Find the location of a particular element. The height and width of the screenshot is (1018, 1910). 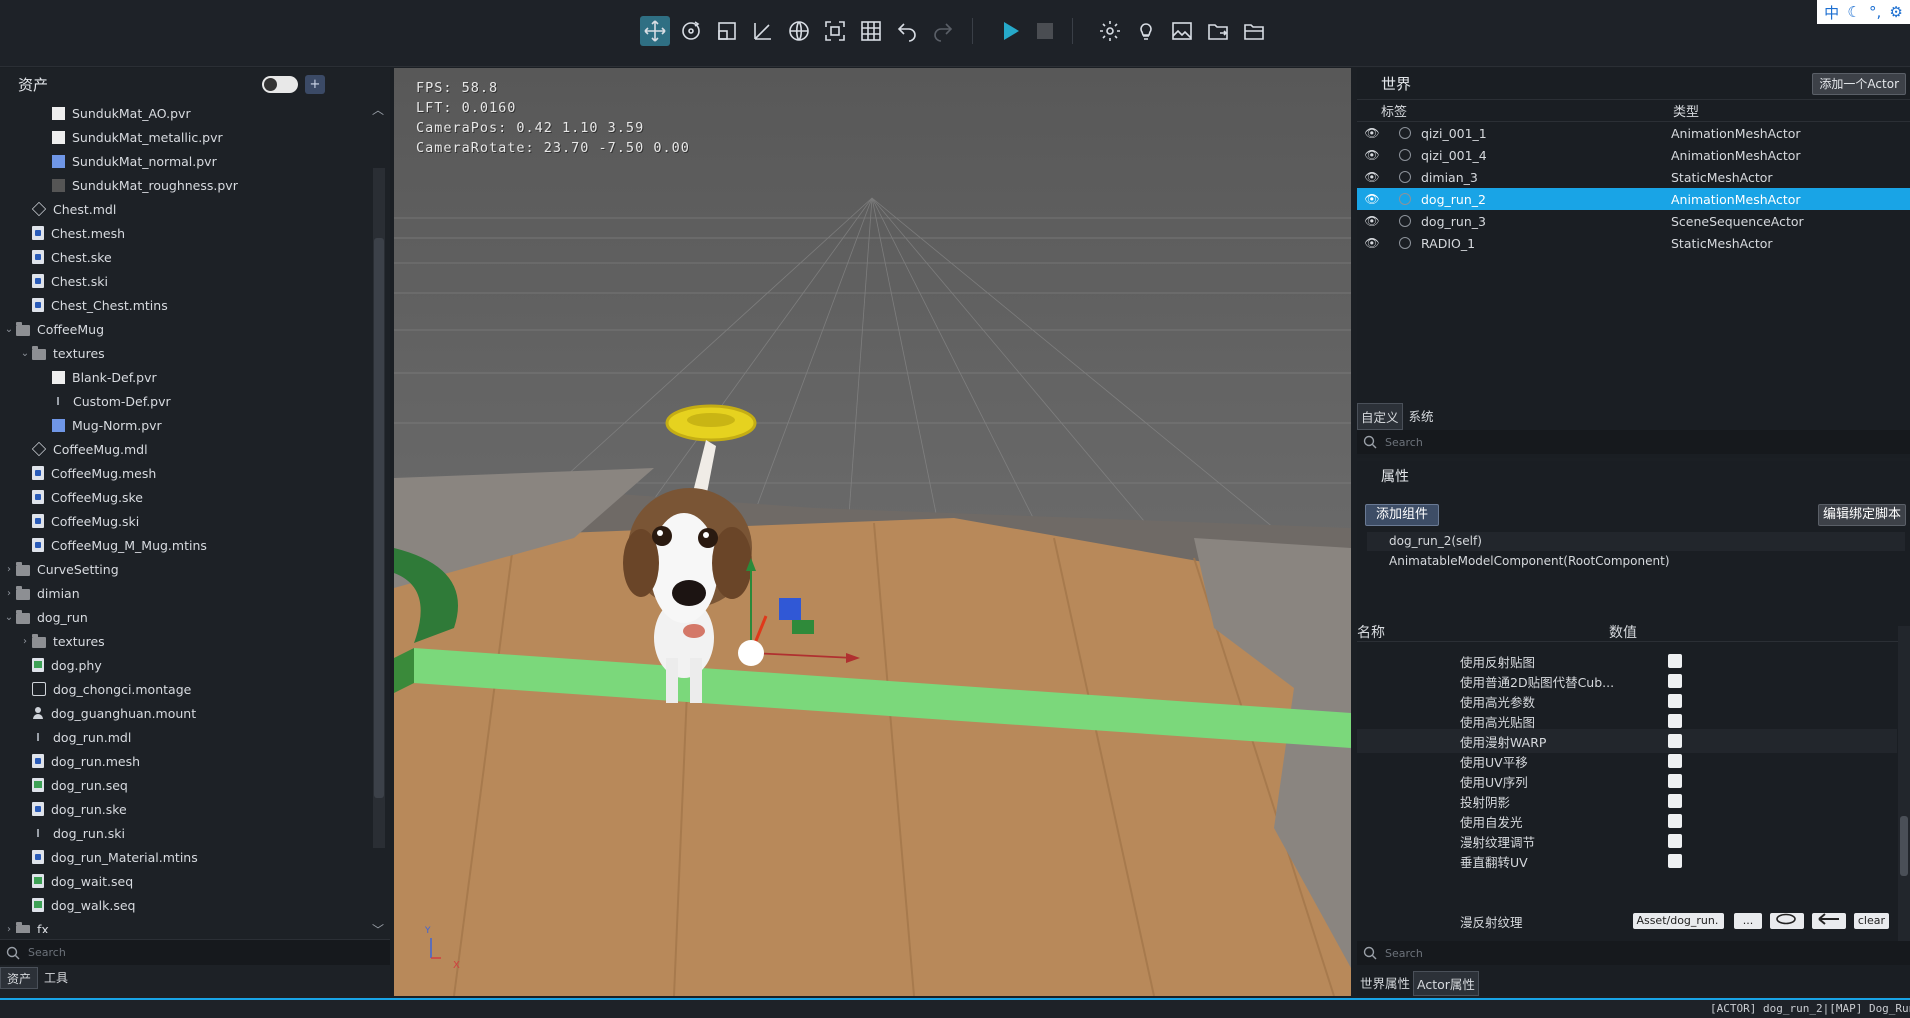

tab-tools: 工具 is located at coordinates (56, 978).